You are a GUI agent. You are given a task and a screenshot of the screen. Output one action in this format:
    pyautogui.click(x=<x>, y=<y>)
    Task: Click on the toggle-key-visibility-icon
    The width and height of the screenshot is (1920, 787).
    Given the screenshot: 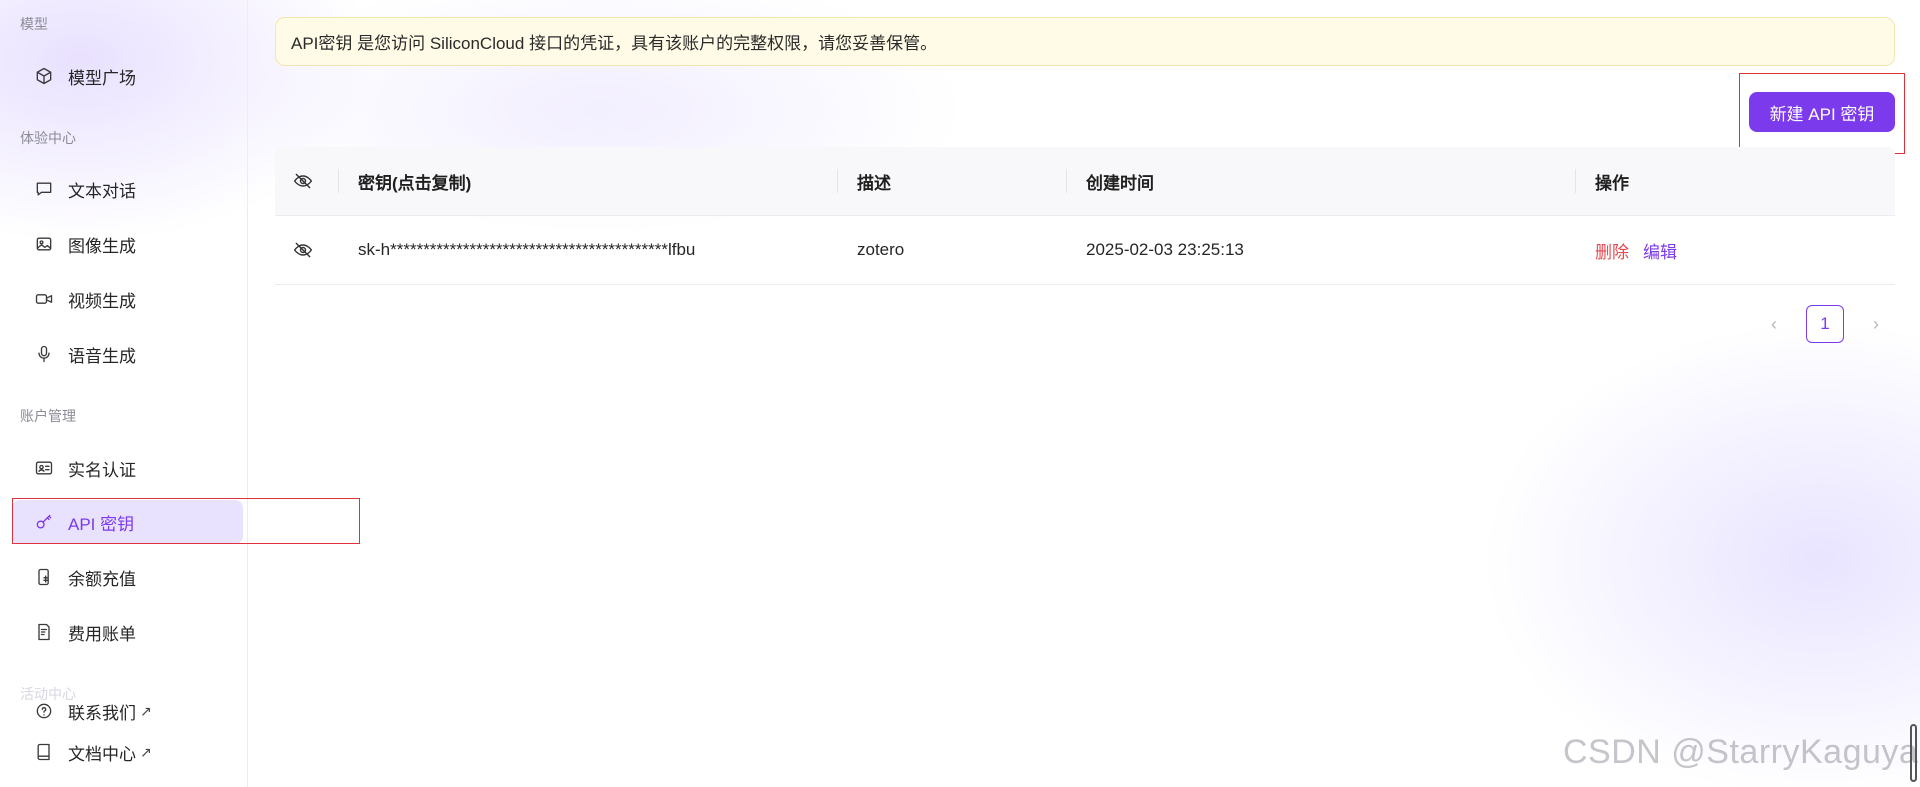 What is the action you would take?
    pyautogui.click(x=303, y=250)
    